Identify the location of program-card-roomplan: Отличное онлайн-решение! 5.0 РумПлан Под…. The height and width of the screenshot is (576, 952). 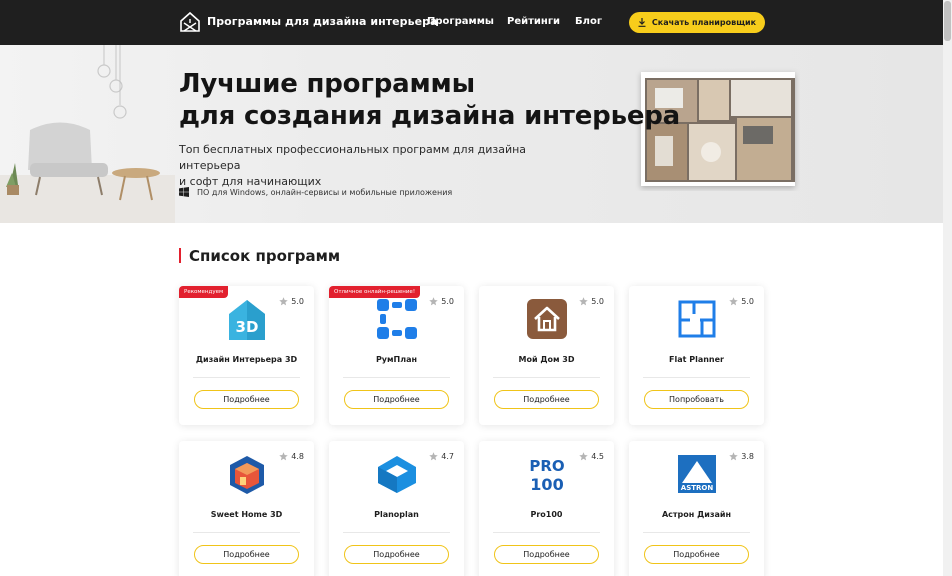
(396, 355).